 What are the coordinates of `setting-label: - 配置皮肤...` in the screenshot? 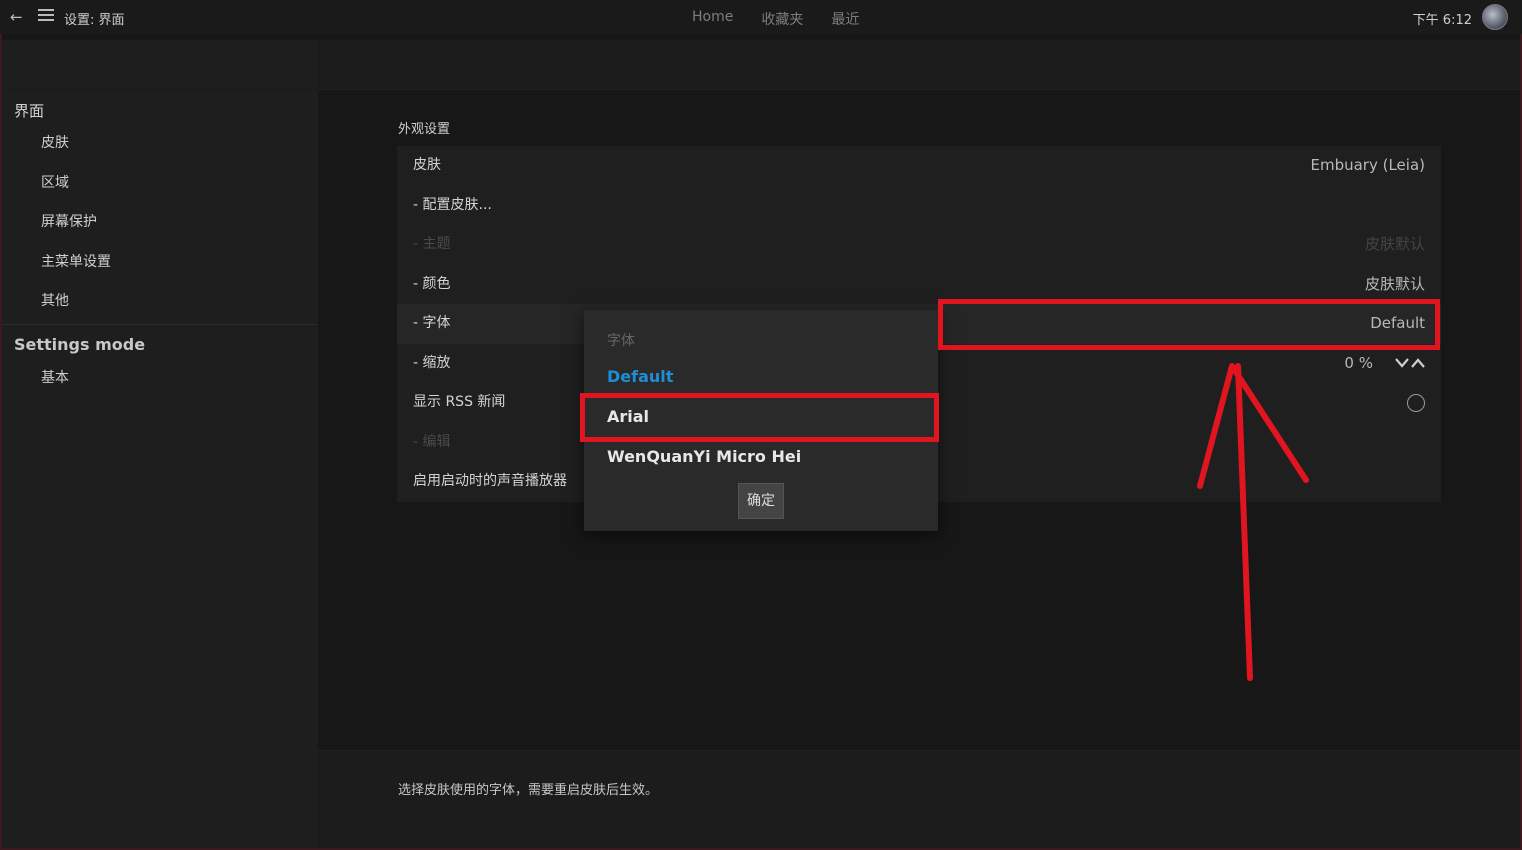 It's located at (452, 204).